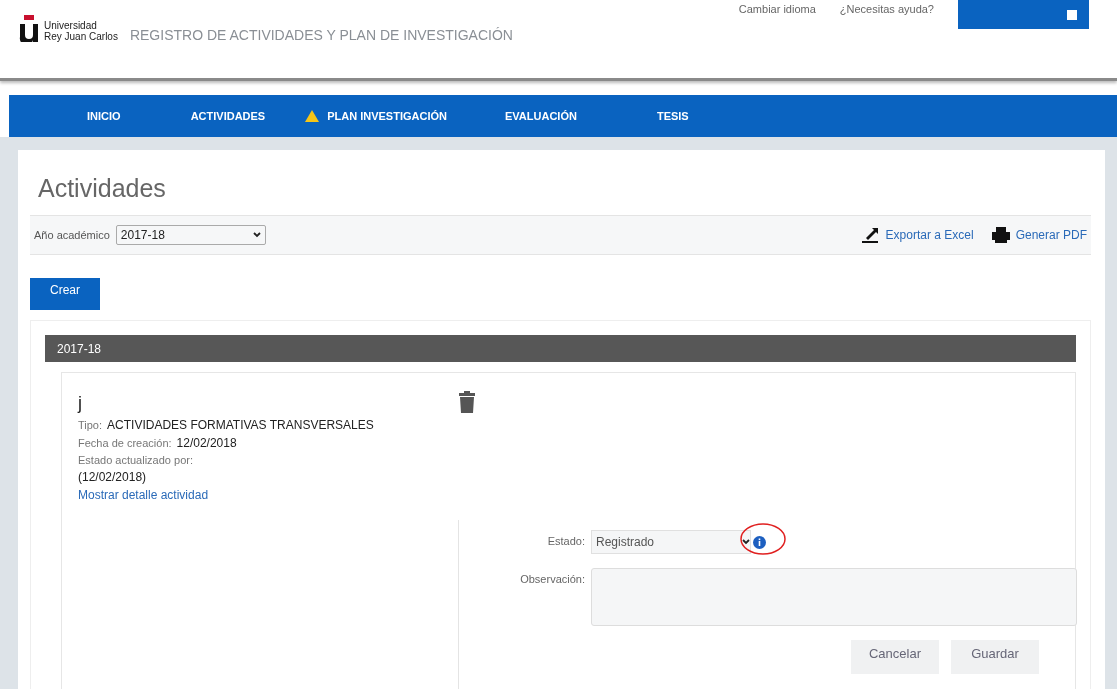 The width and height of the screenshot is (1117, 689). I want to click on create-button: Crear, so click(65, 294).